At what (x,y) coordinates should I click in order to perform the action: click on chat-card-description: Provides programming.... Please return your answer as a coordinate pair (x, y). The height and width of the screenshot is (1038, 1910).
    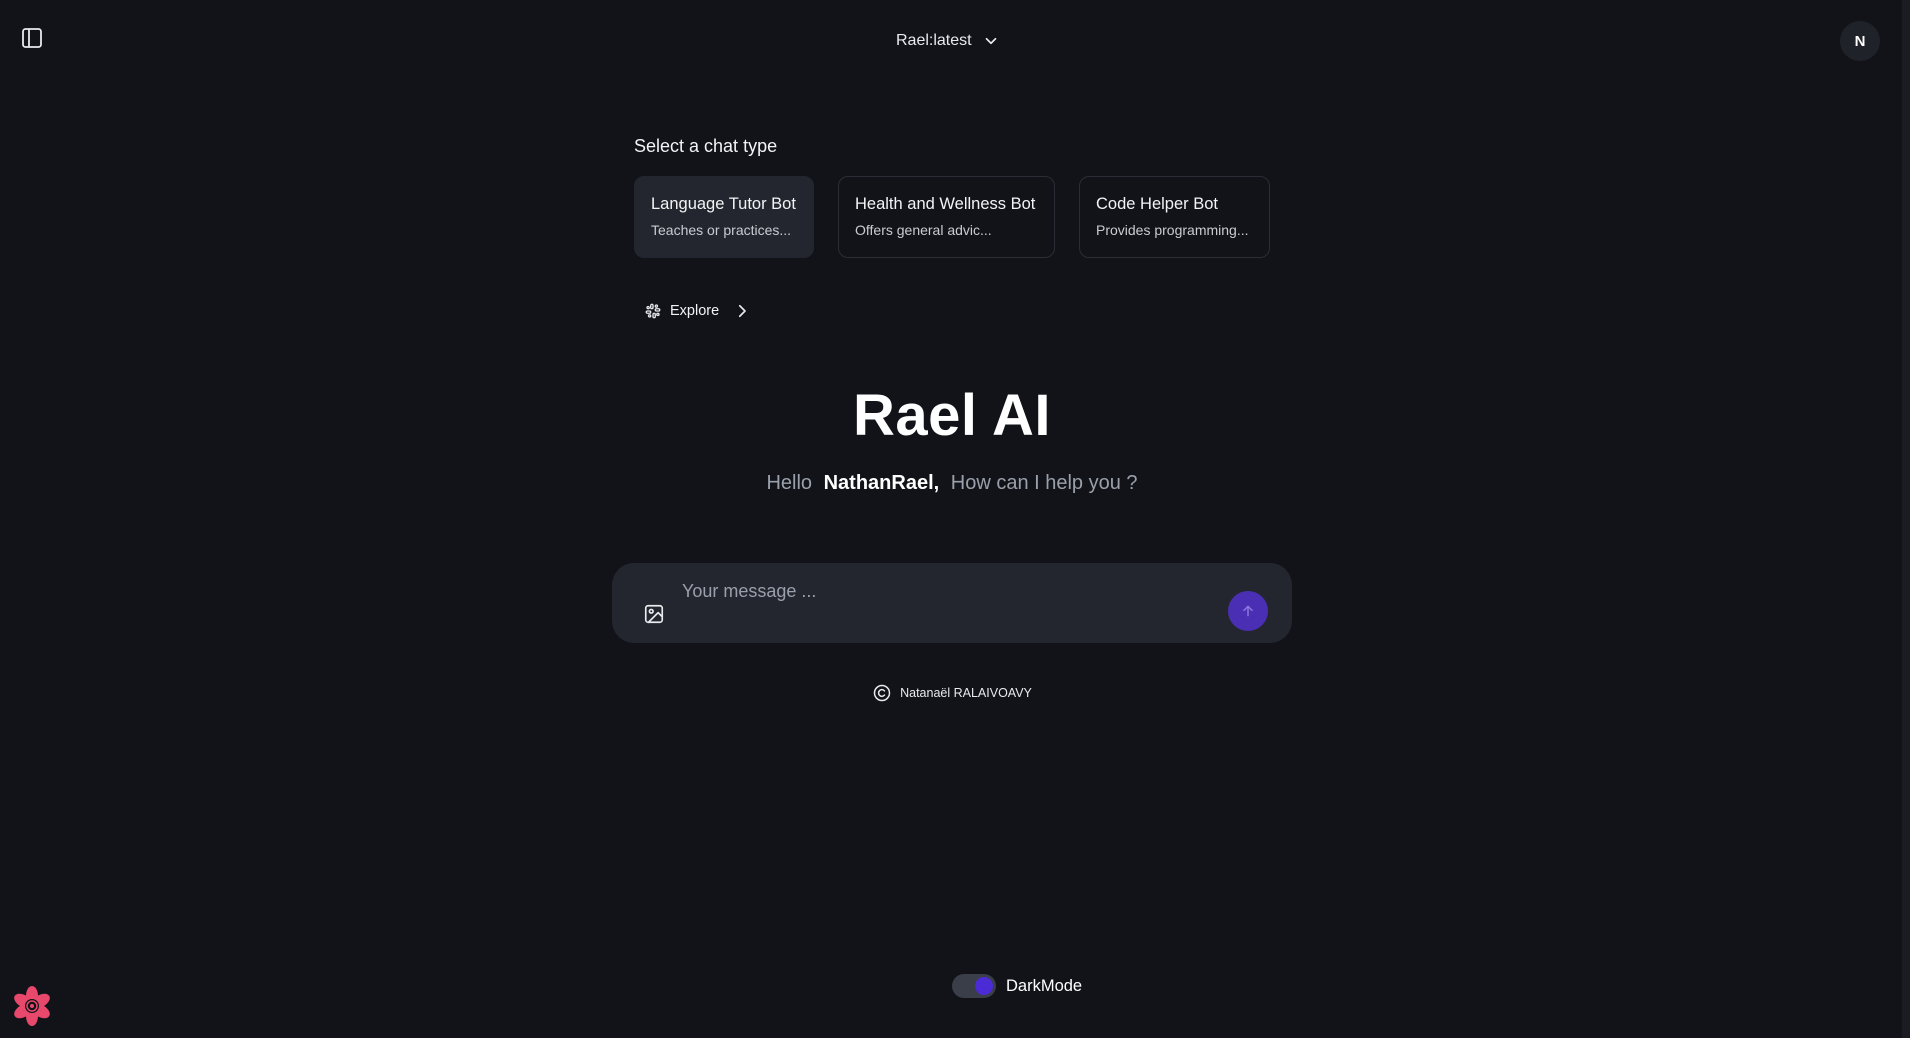
    Looking at the image, I should click on (1172, 230).